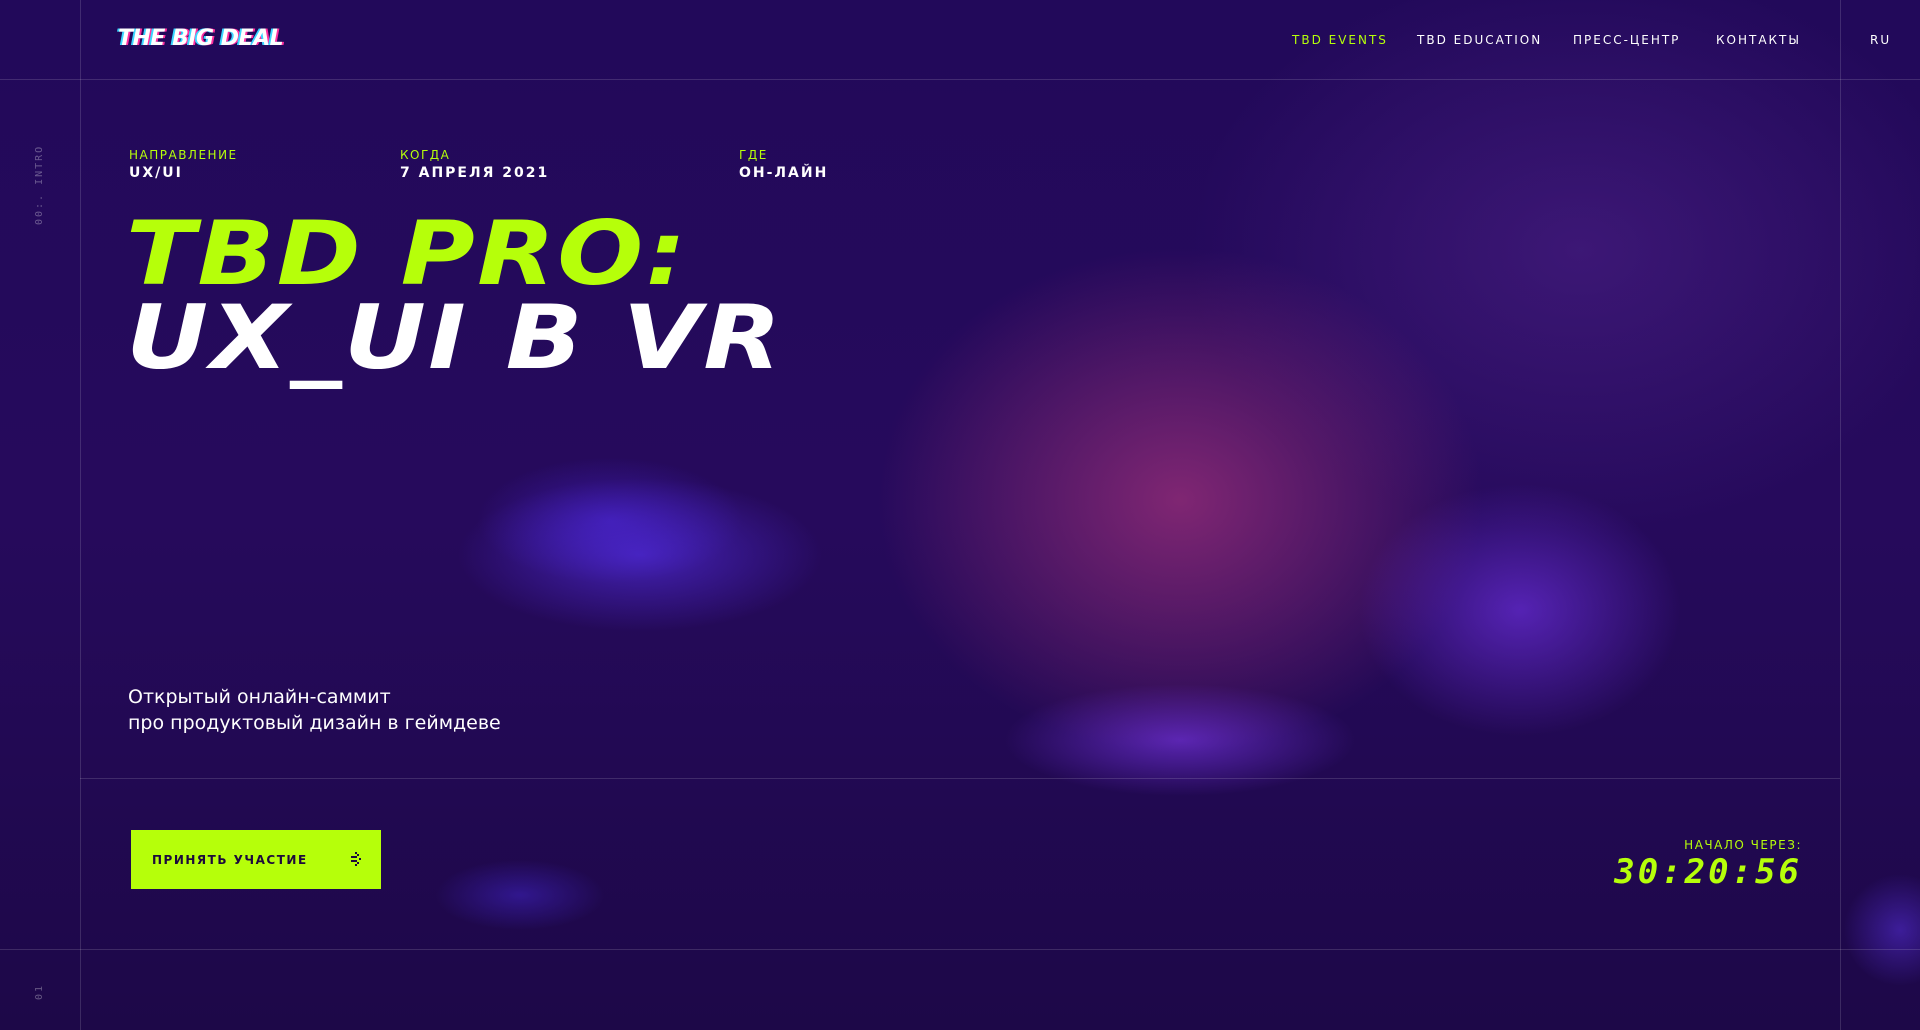 This screenshot has height=1030, width=1920. I want to click on nav-item-press-center: ПРЕСС-ЦЕНТР, so click(1626, 40).